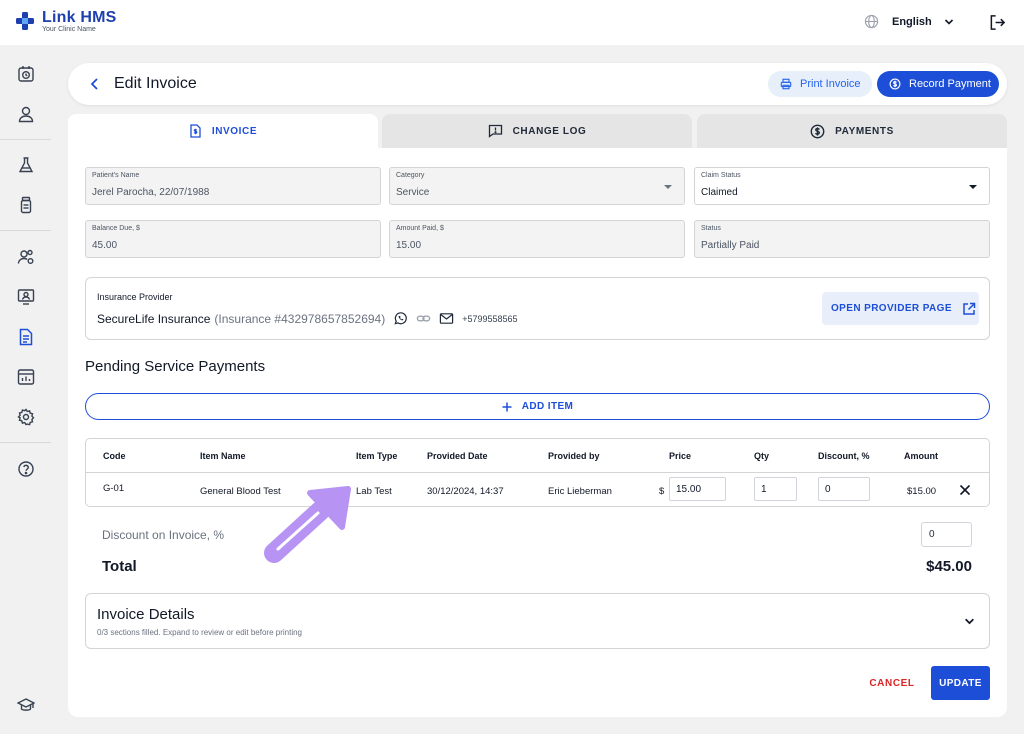 Image resolution: width=1024 pixels, height=734 pixels. I want to click on invoice-icon, so click(26, 337).